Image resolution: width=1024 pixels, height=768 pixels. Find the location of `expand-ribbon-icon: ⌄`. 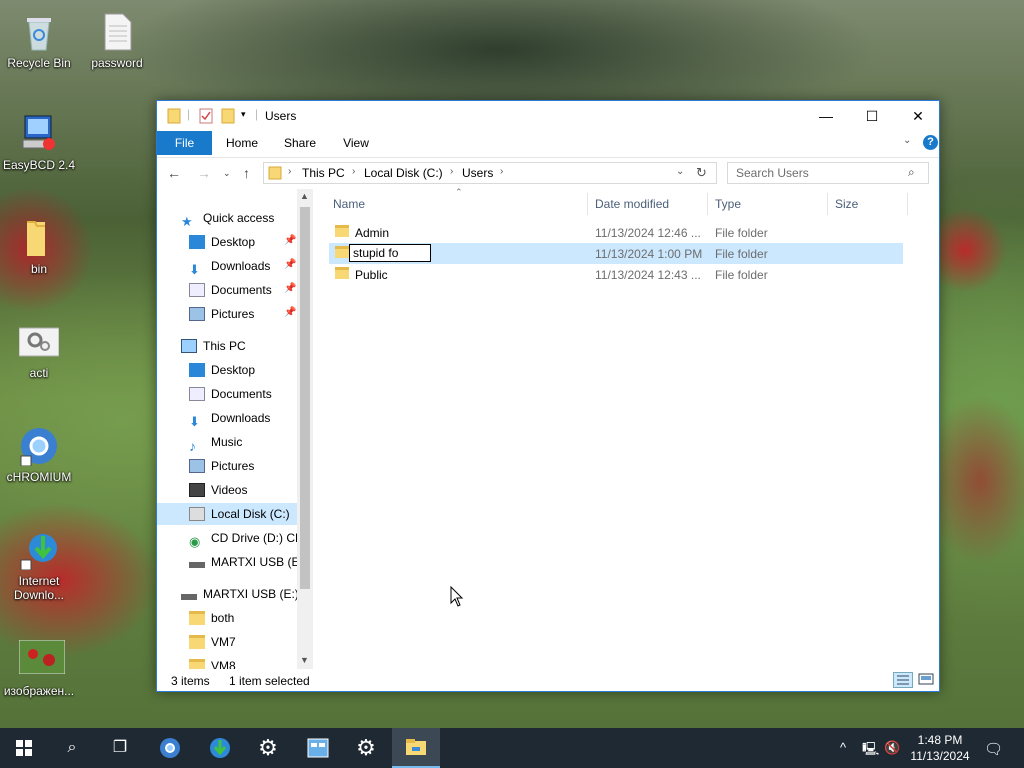

expand-ribbon-icon: ⌄ is located at coordinates (907, 140).